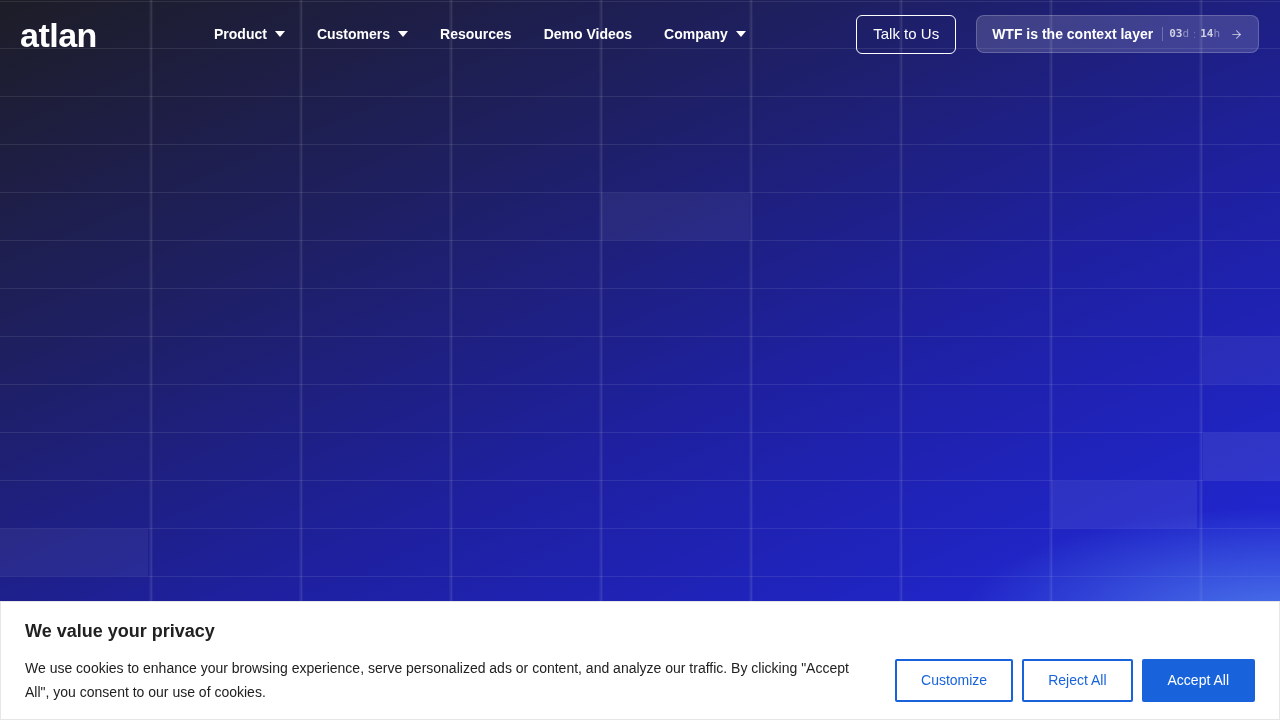 The height and width of the screenshot is (720, 1280). What do you see at coordinates (954, 680) in the screenshot?
I see `cookie-button: Customize` at bounding box center [954, 680].